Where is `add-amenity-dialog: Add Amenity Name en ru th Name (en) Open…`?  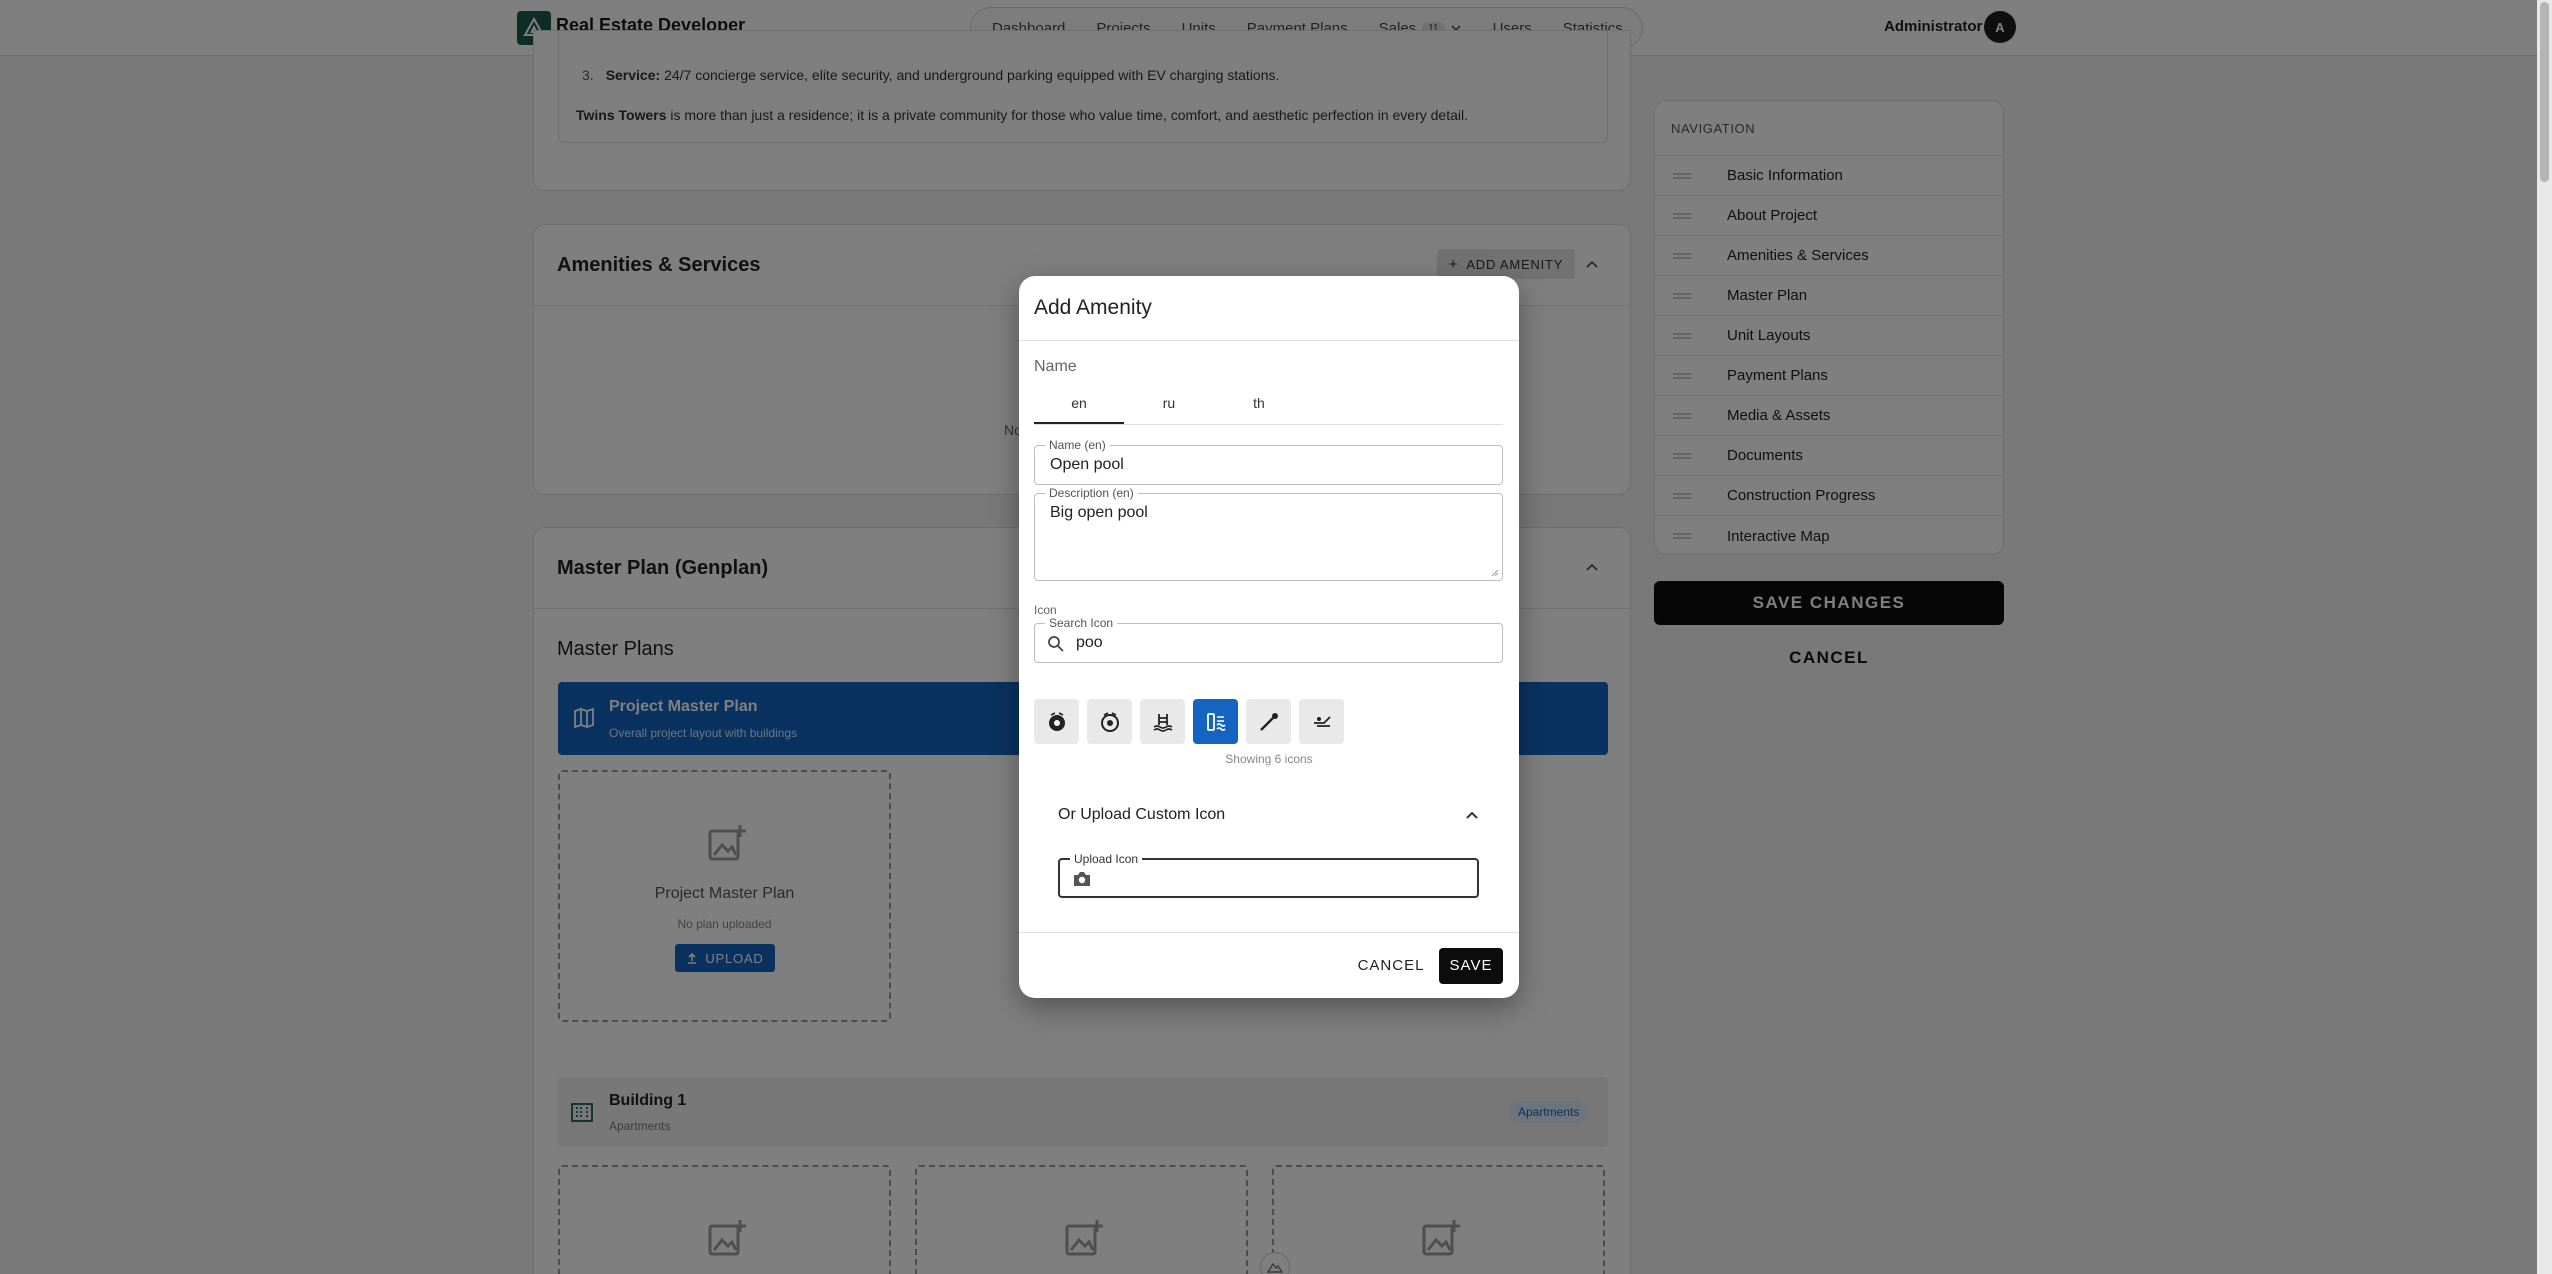 add-amenity-dialog: Add Amenity Name en ru th Name (en) Open… is located at coordinates (1269, 637).